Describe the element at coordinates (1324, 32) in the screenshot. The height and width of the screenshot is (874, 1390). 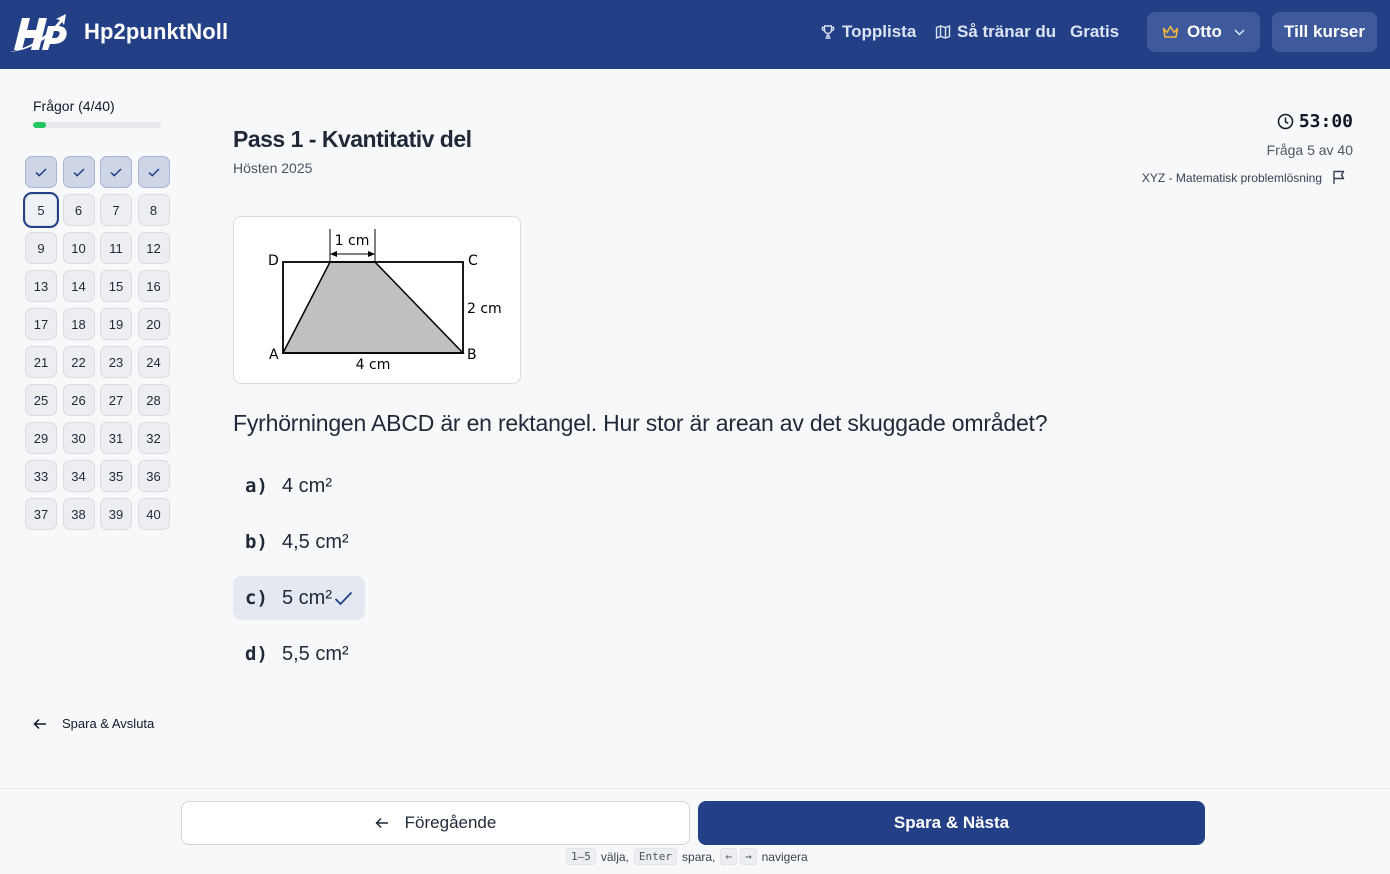
I see `courses-button: Till kurser` at that location.